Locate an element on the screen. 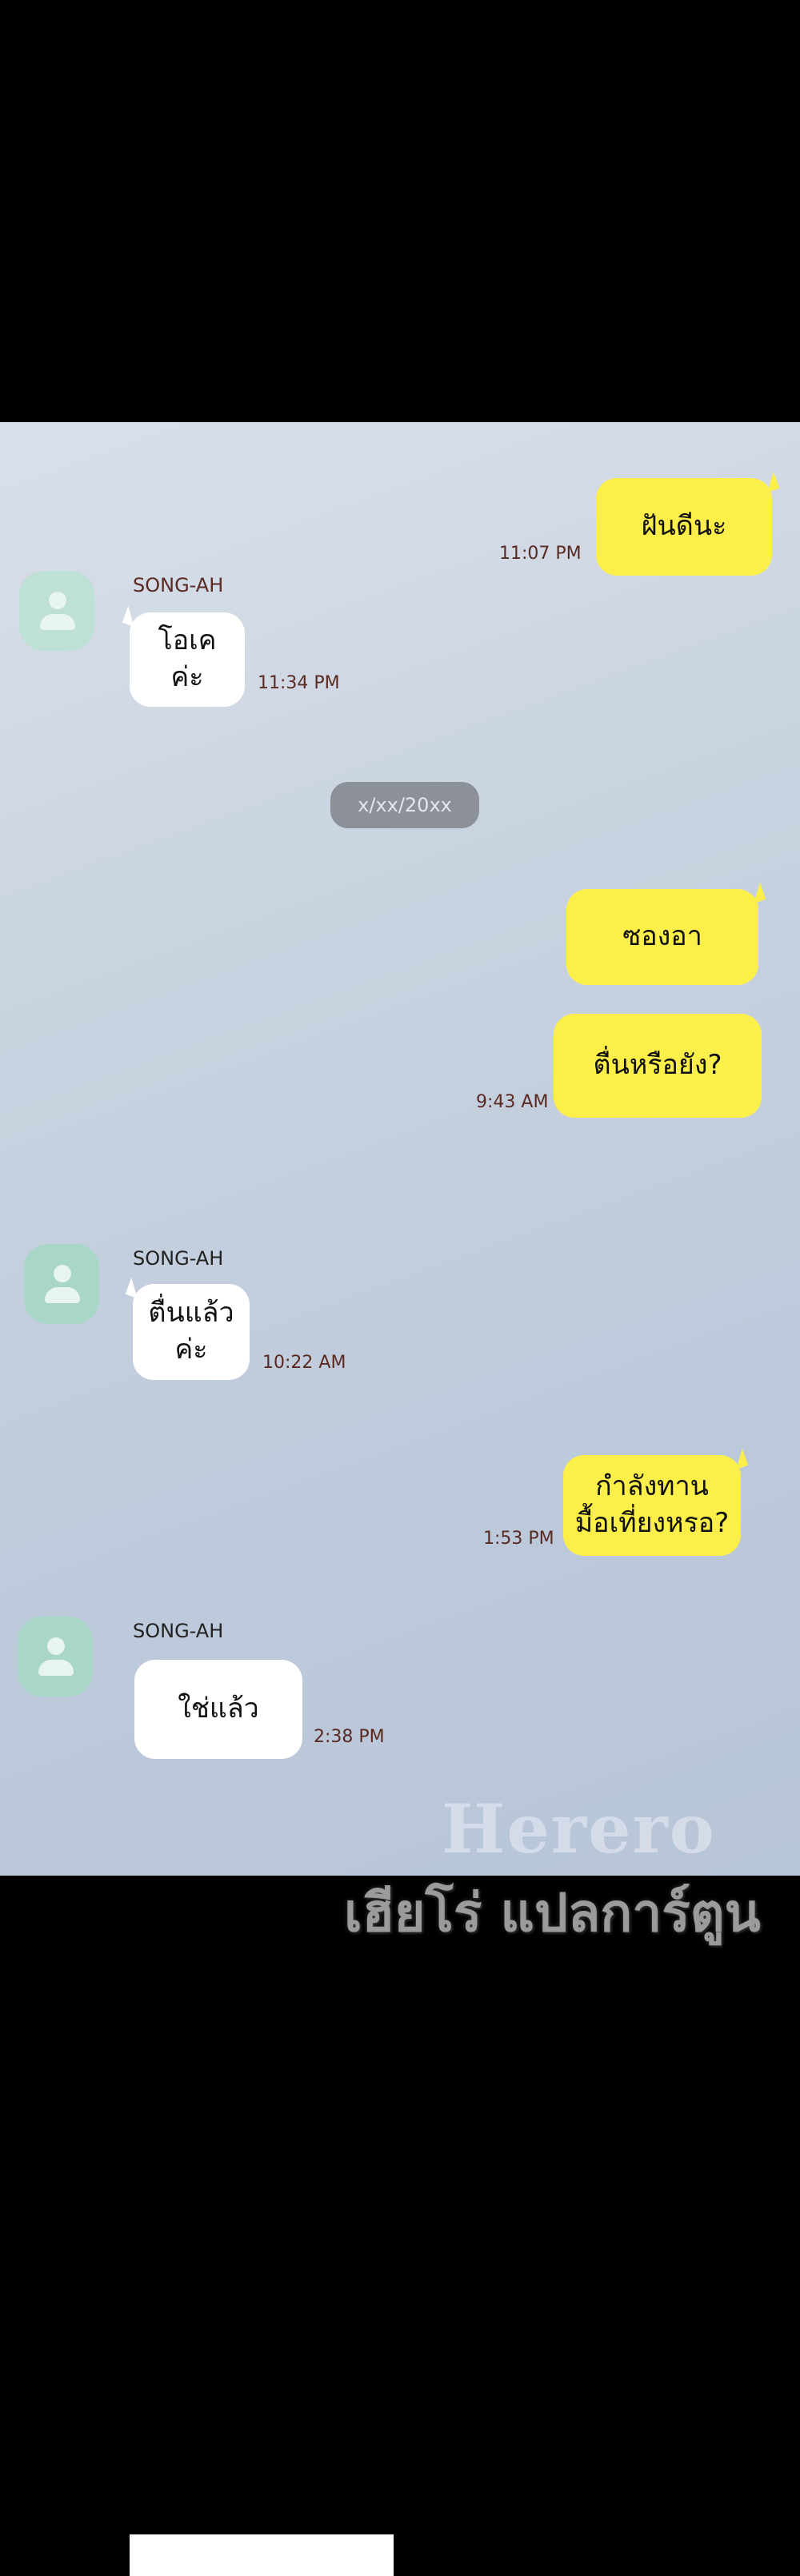 This screenshot has height=2576, width=800. message-text: ซองอา is located at coordinates (662, 936).